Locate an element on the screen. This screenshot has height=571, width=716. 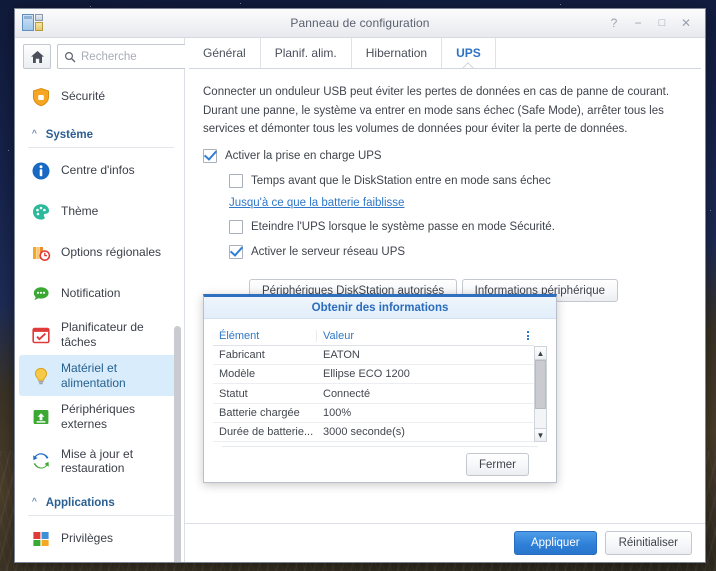
column-header-element: Élément is located at coordinates (265, 335).